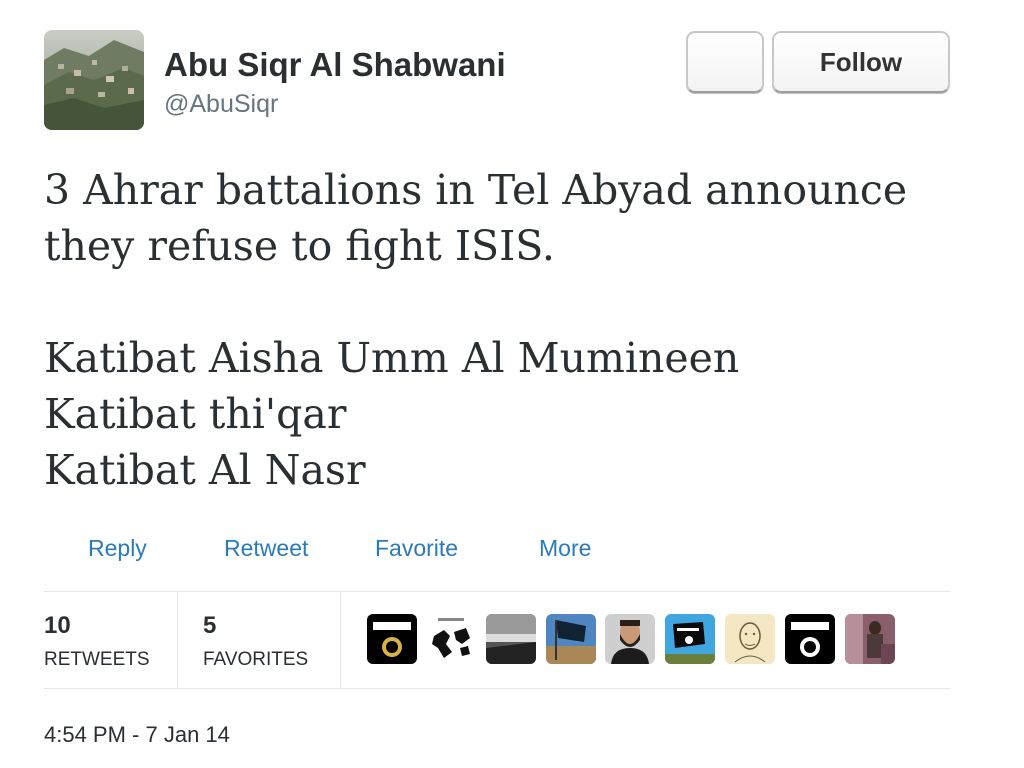  I want to click on more-button: More, so click(565, 548).